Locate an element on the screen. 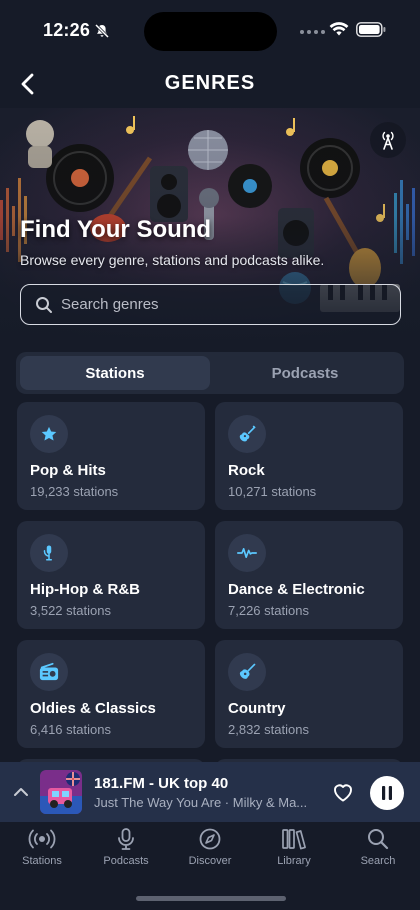 This screenshot has width=420, height=910. tab-label: Library is located at coordinates (294, 861).